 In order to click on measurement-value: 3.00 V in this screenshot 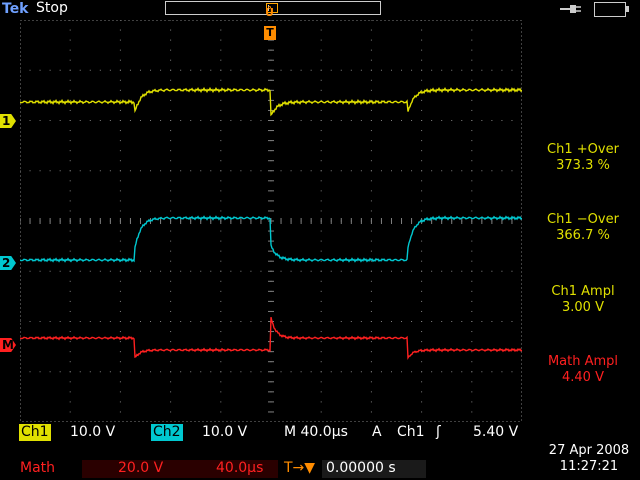, I will do `click(583, 307)`.